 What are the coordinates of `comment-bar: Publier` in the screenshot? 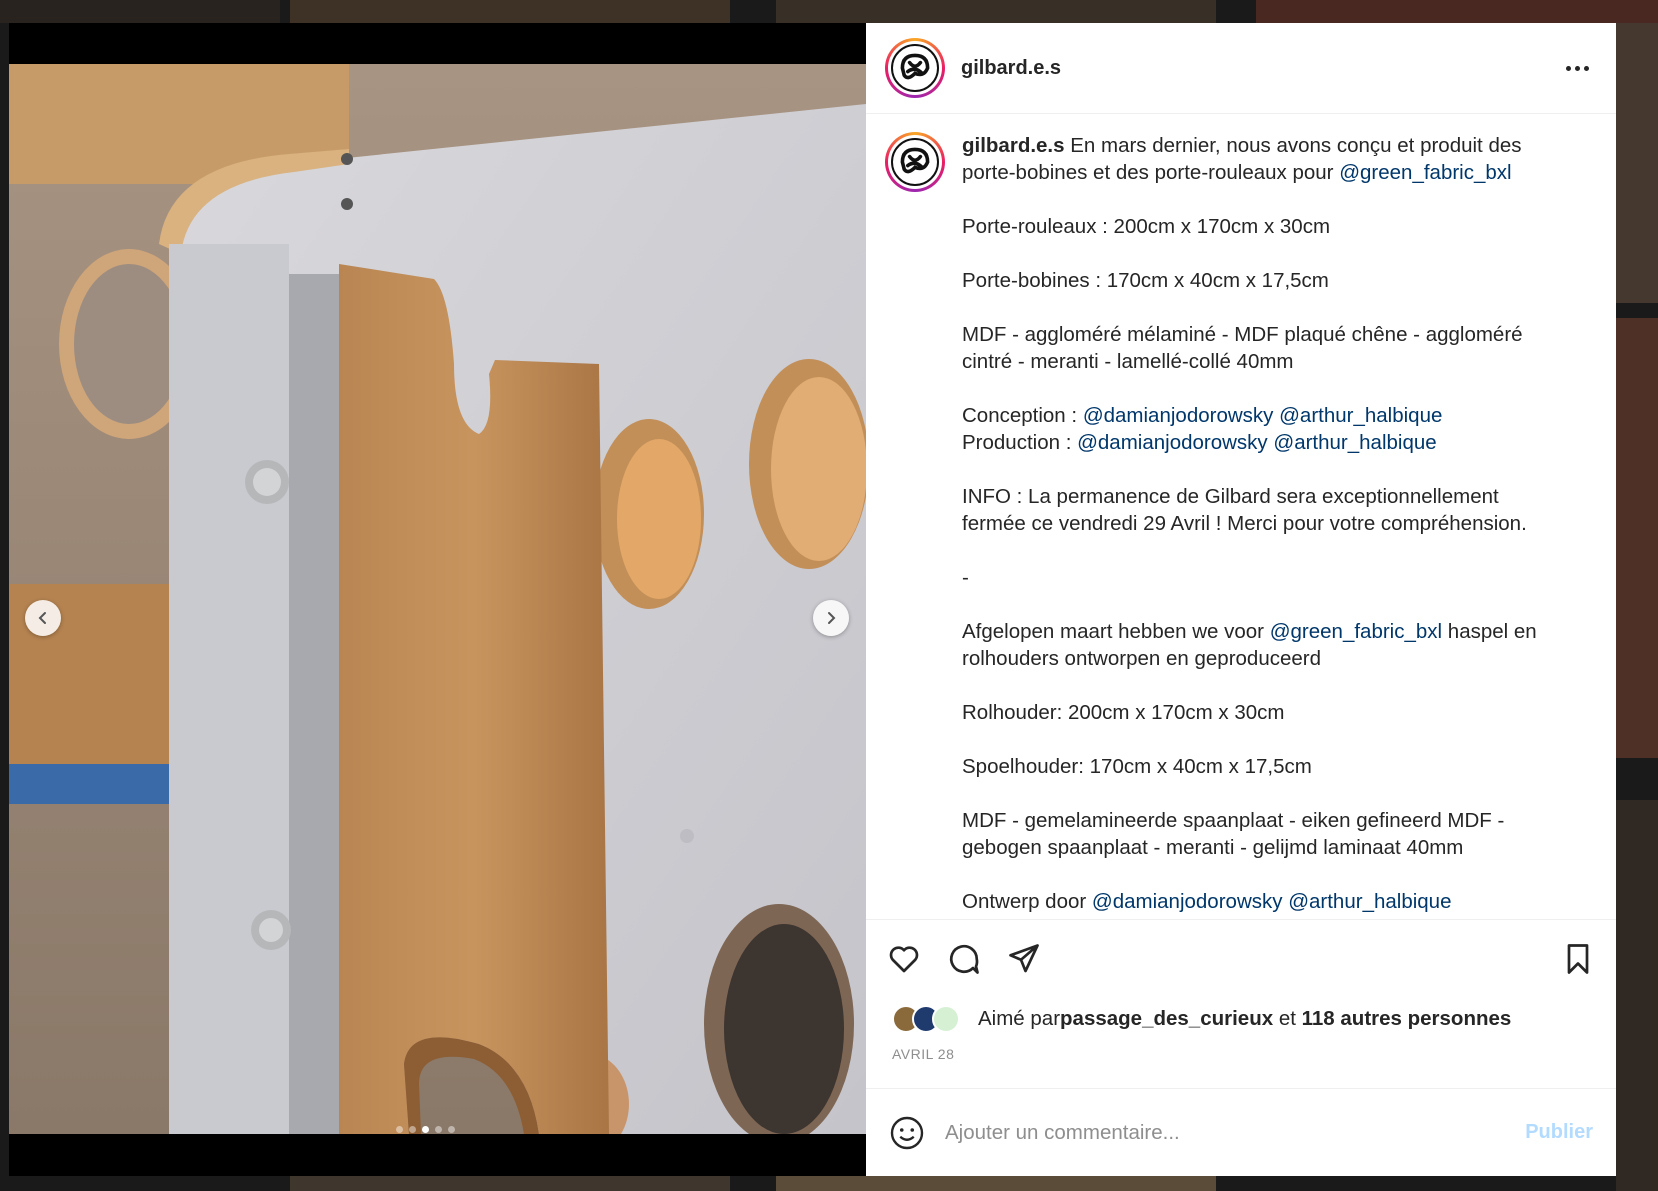 It's located at (1241, 1132).